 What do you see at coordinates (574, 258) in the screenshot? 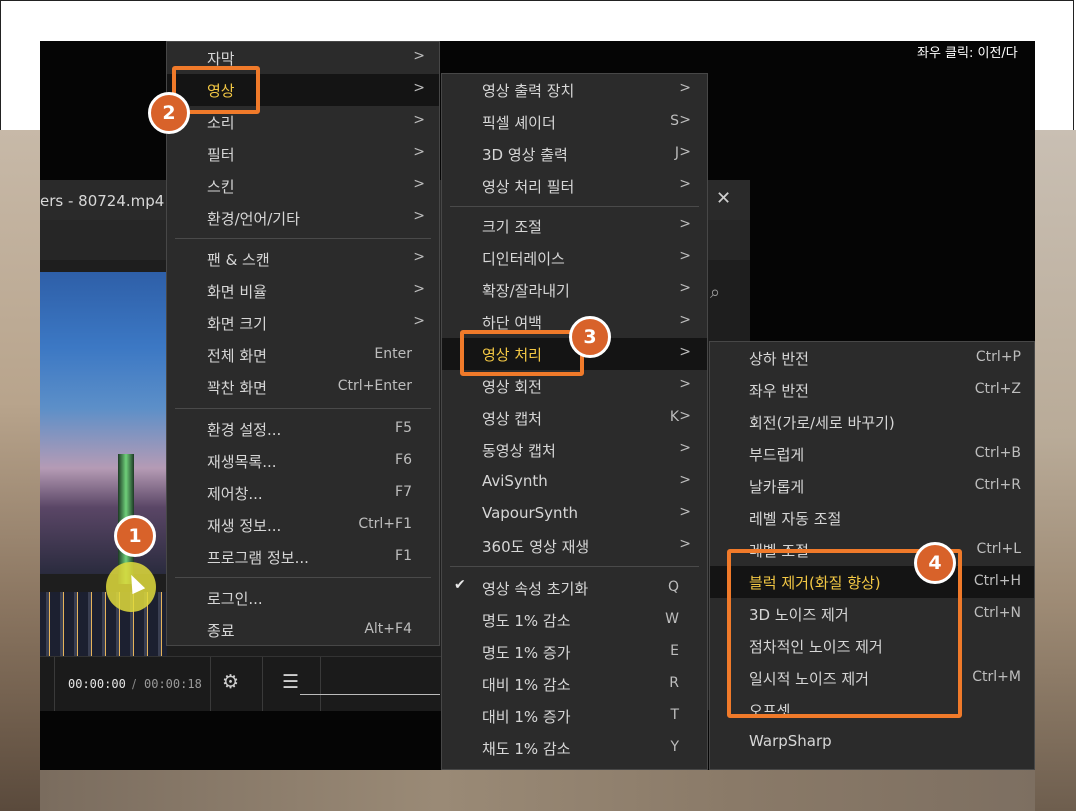
I see `video-menu-item: 디인터레이스 >` at bounding box center [574, 258].